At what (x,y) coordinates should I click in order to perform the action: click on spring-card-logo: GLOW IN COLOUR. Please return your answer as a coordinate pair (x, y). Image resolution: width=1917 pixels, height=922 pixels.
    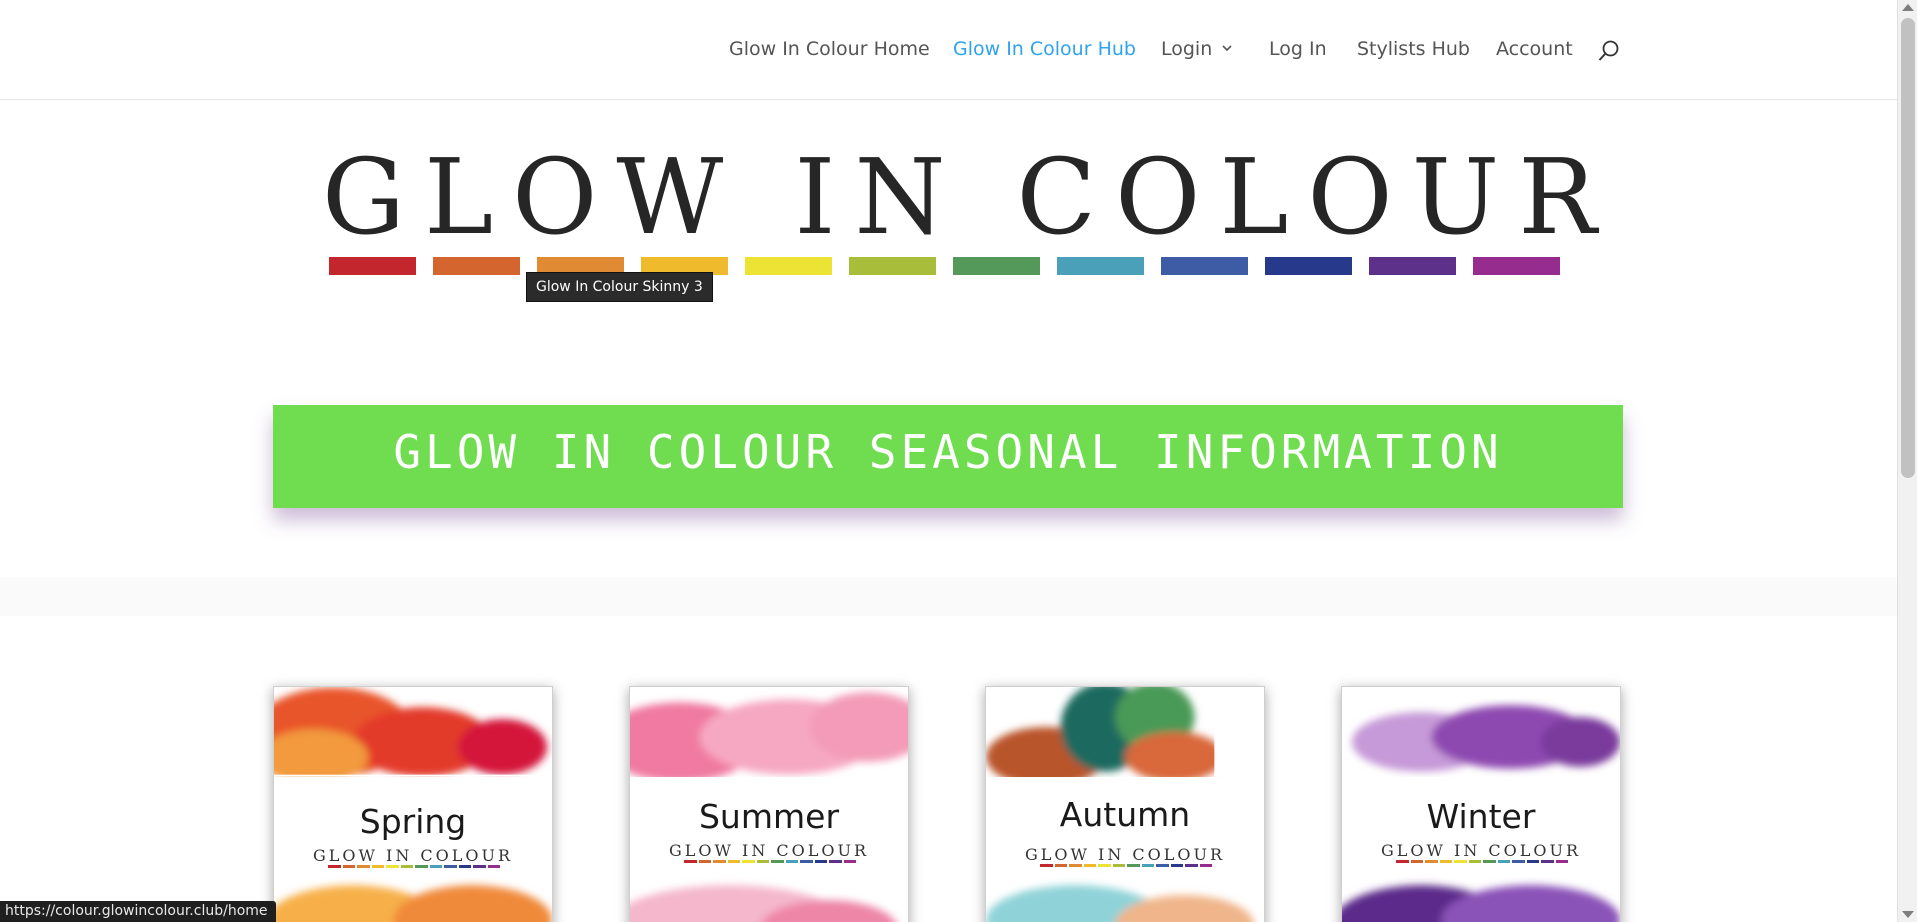
    Looking at the image, I should click on (413, 855).